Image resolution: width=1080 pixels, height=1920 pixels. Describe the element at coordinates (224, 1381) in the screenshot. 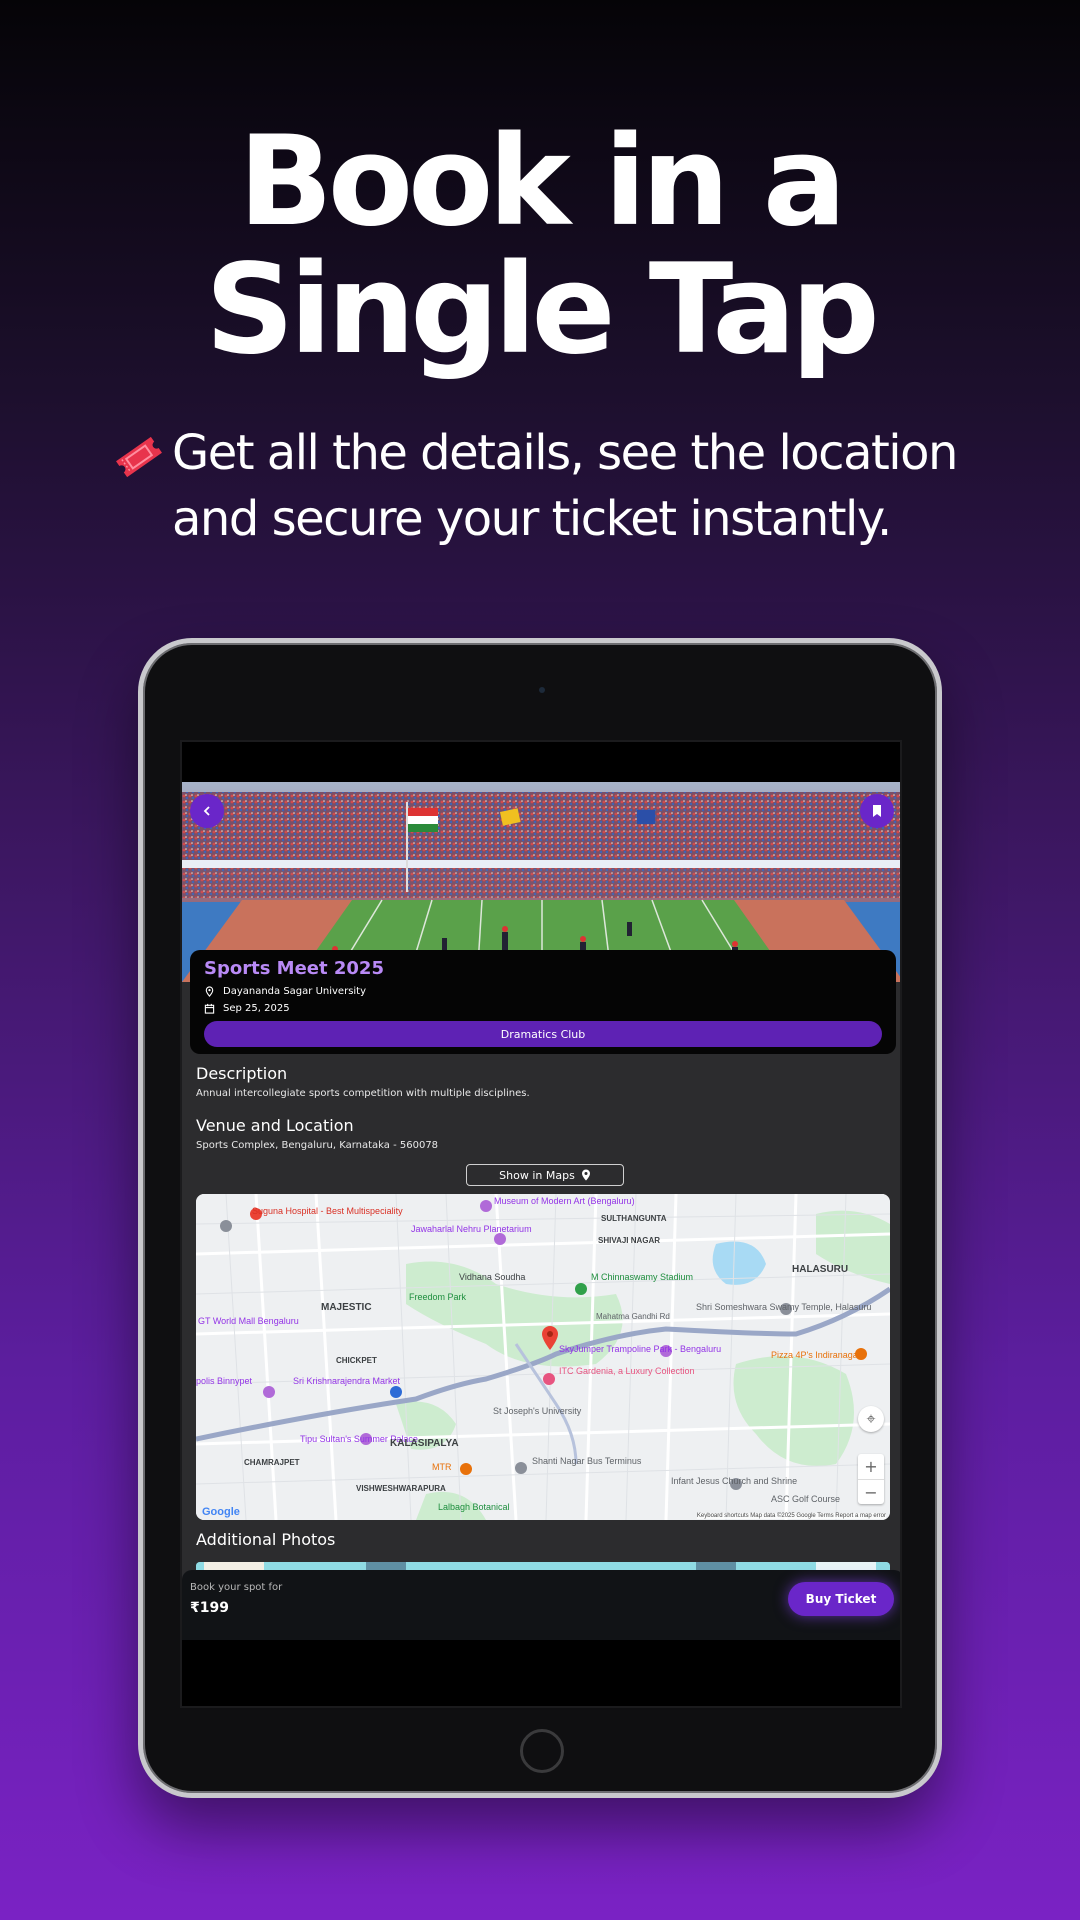

I see `map-label-binnypet: polis Binnypet` at that location.